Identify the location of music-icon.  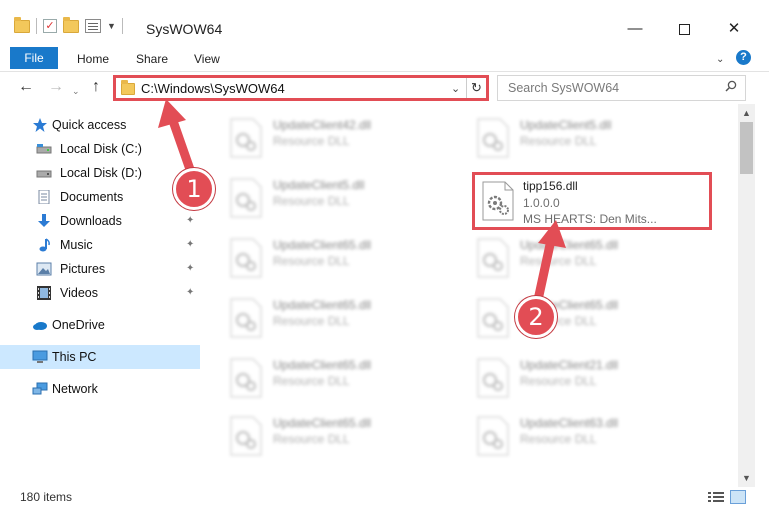
(44, 245).